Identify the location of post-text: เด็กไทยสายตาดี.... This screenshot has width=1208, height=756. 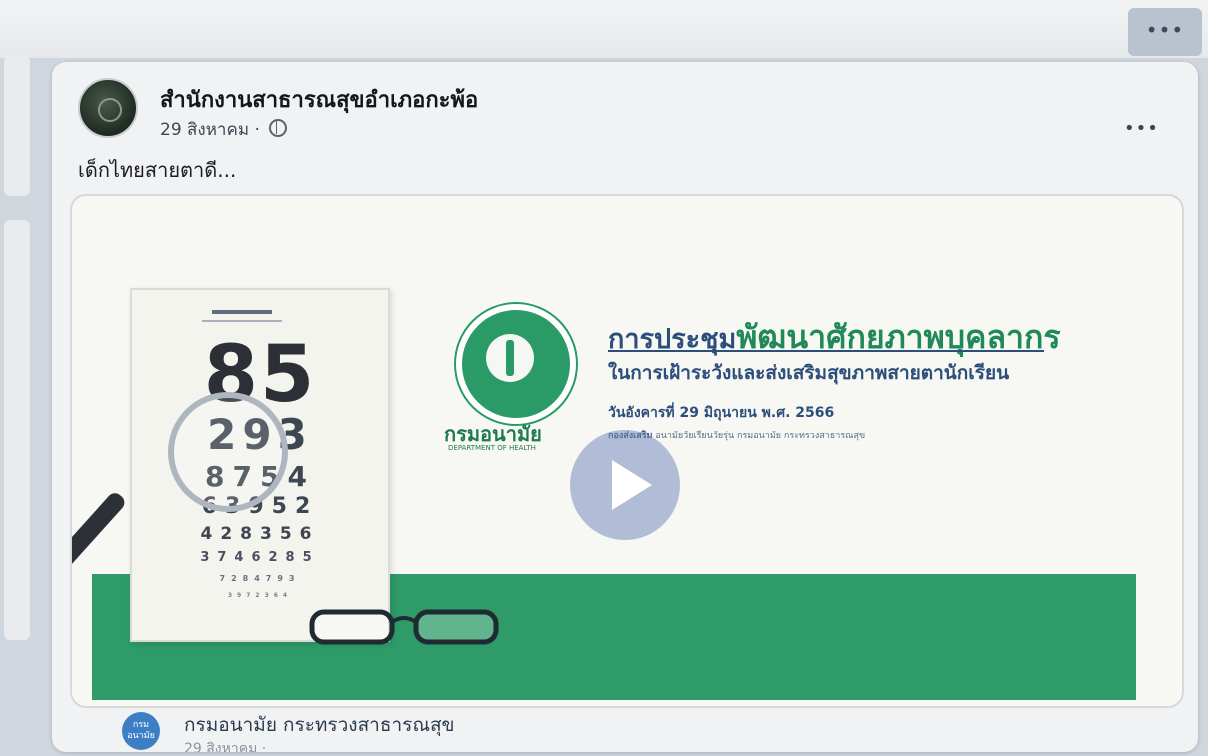
(157, 170).